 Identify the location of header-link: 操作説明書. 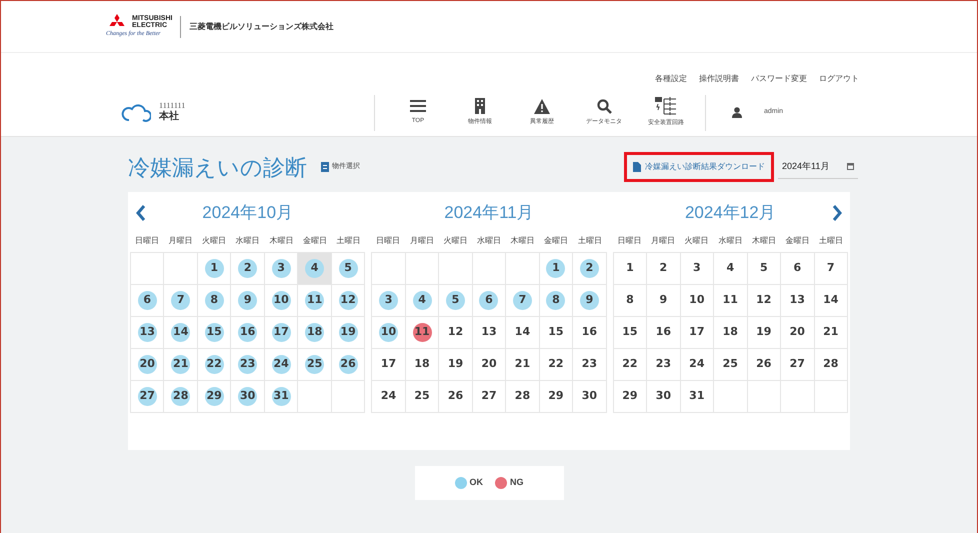
(719, 79).